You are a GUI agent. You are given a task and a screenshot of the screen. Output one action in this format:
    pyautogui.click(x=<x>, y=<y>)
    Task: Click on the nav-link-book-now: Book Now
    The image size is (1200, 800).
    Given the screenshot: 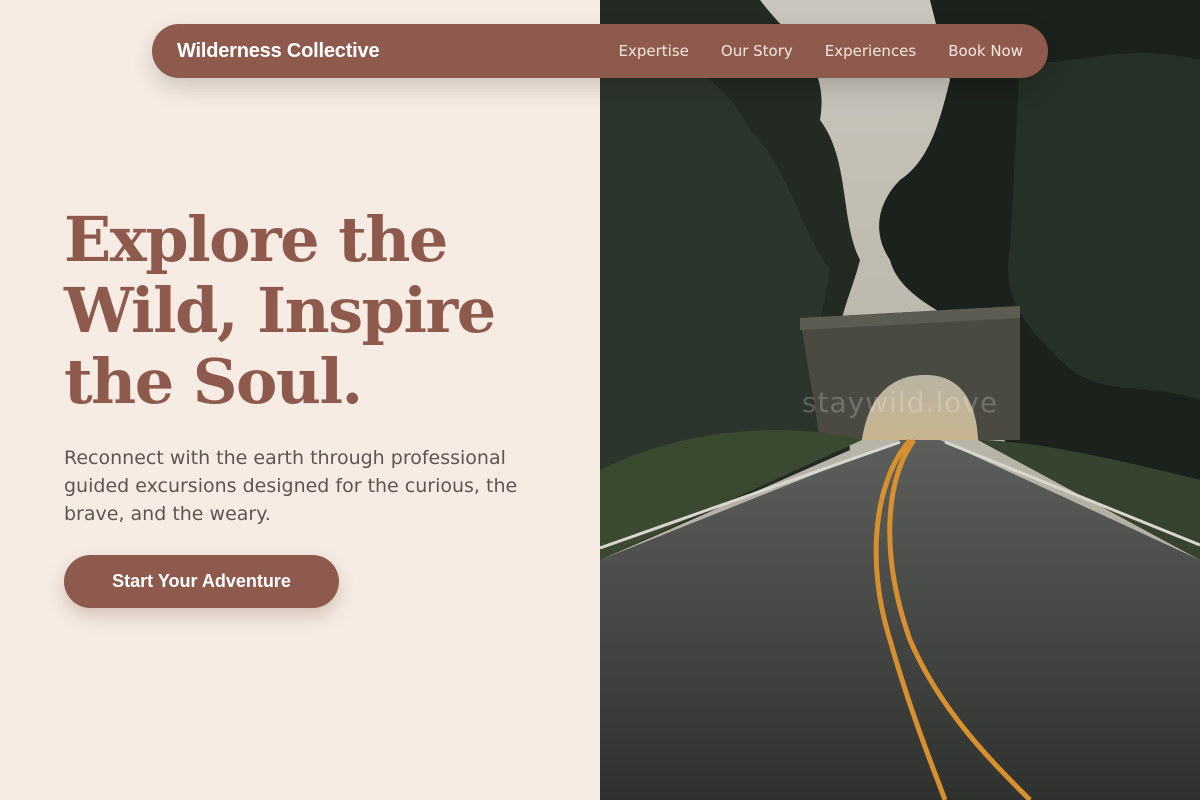 What is the action you would take?
    pyautogui.click(x=985, y=51)
    